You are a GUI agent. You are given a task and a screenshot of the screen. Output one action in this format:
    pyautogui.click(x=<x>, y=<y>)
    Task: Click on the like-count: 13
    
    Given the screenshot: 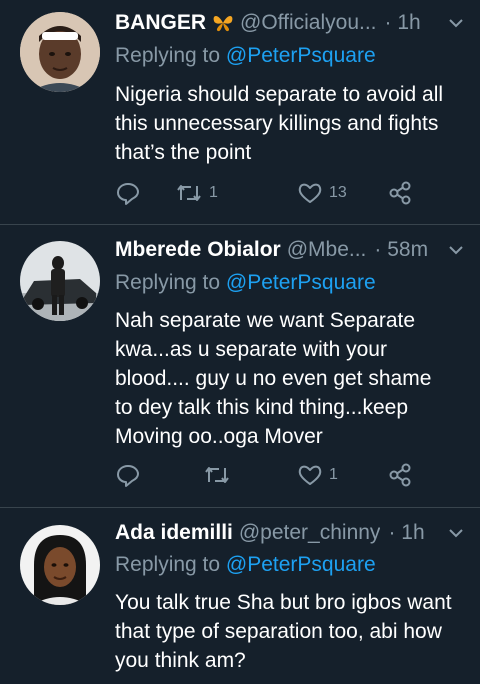 What is the action you would take?
    pyautogui.click(x=338, y=192)
    